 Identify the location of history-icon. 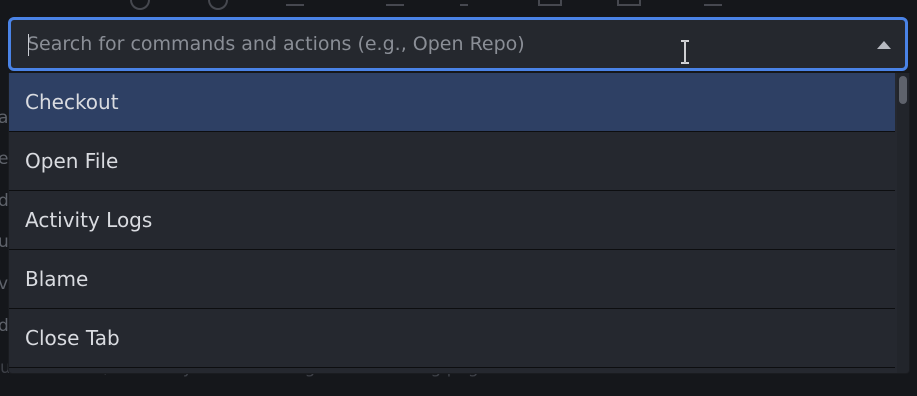
(140, 5).